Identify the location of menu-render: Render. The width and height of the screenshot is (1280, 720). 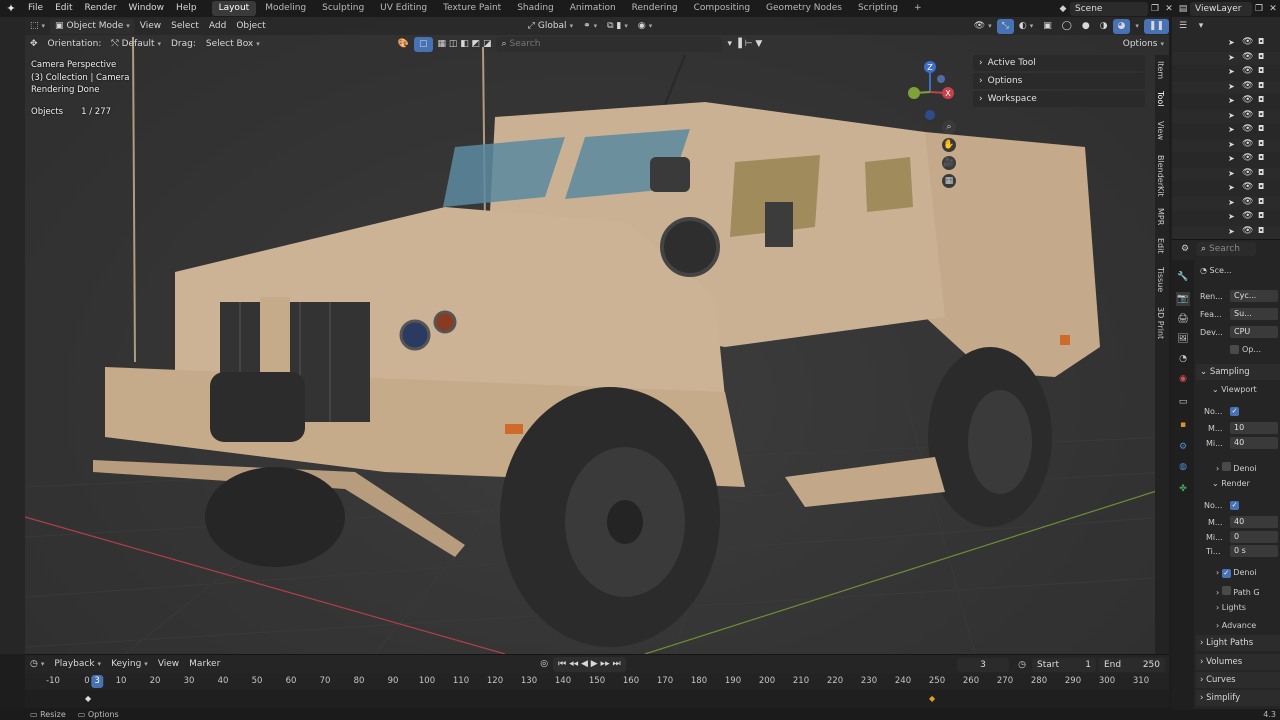
(101, 8).